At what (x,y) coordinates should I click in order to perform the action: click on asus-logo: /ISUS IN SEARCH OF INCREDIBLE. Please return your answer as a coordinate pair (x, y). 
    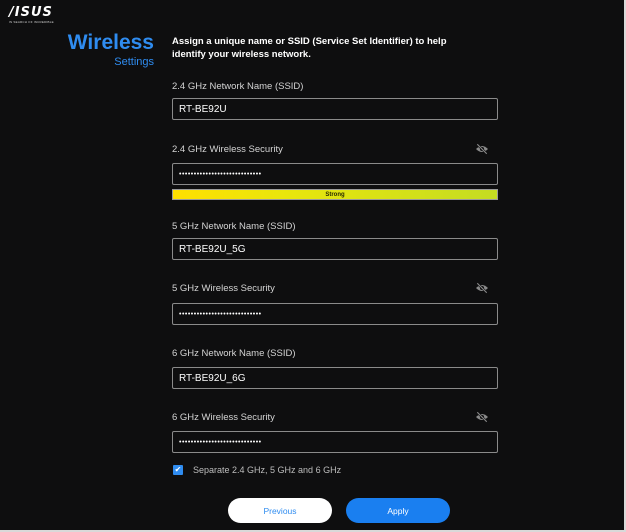
    Looking at the image, I should click on (31, 14).